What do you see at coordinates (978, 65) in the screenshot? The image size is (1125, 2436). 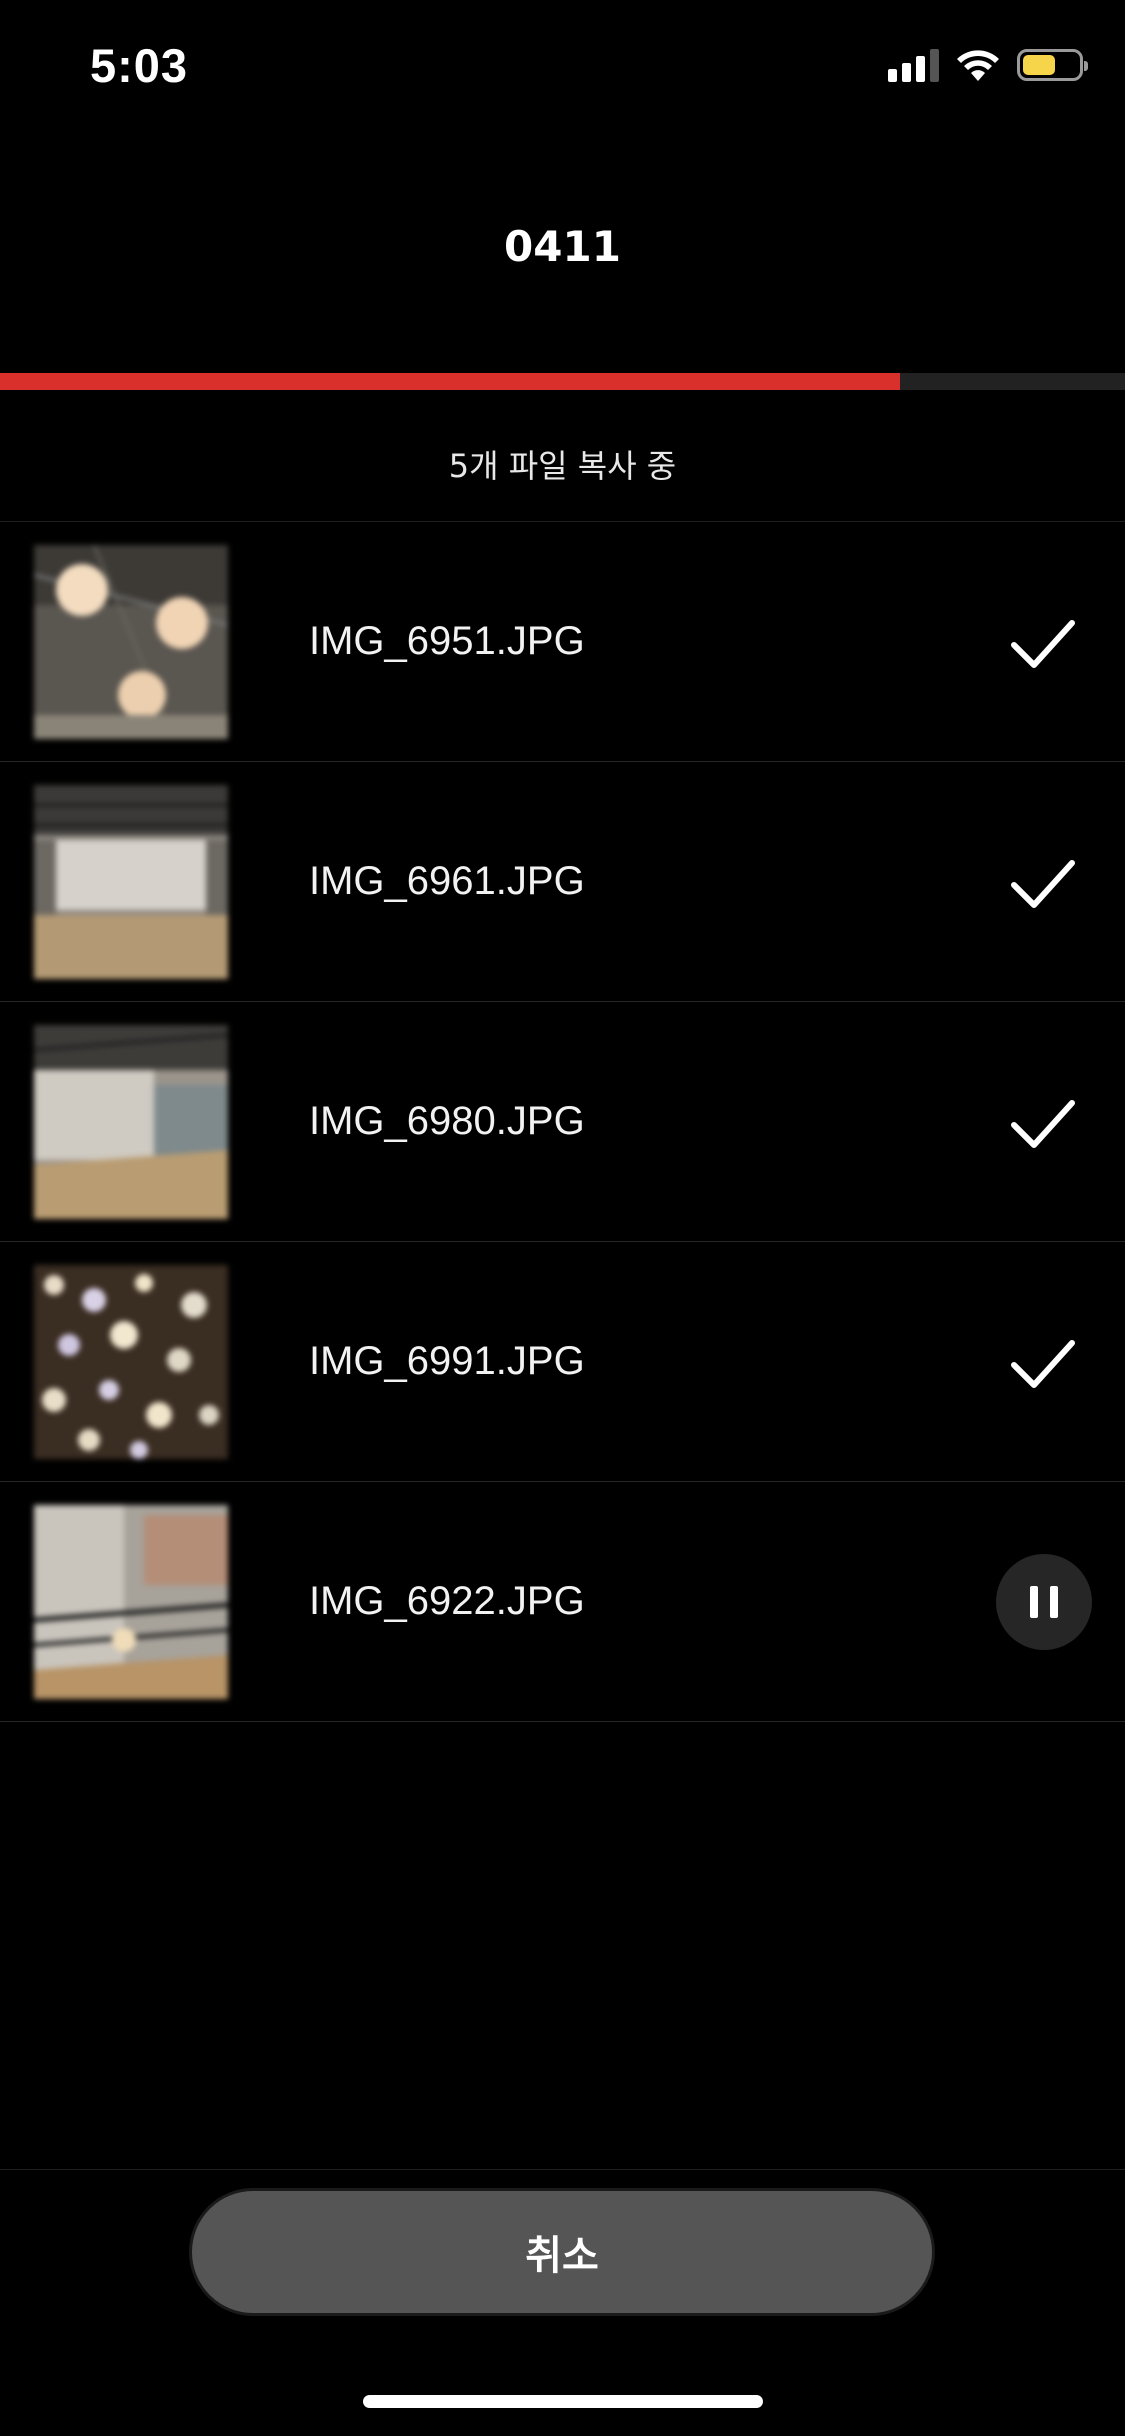 I see `wifi-icon` at bounding box center [978, 65].